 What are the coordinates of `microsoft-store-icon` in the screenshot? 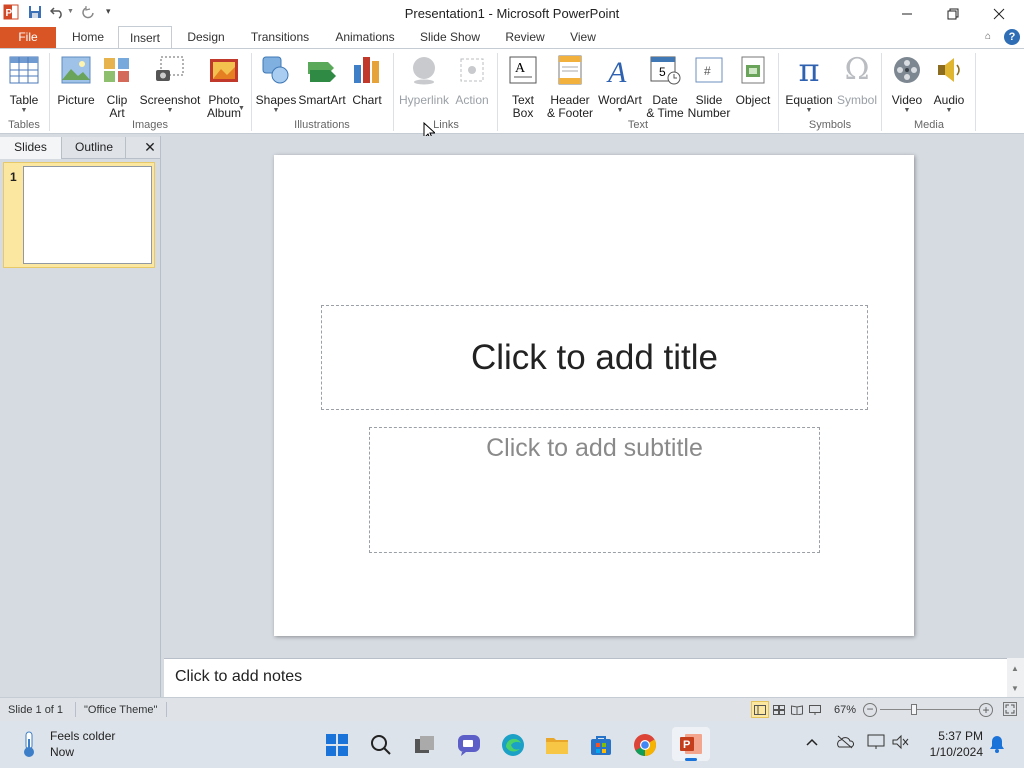 It's located at (601, 745).